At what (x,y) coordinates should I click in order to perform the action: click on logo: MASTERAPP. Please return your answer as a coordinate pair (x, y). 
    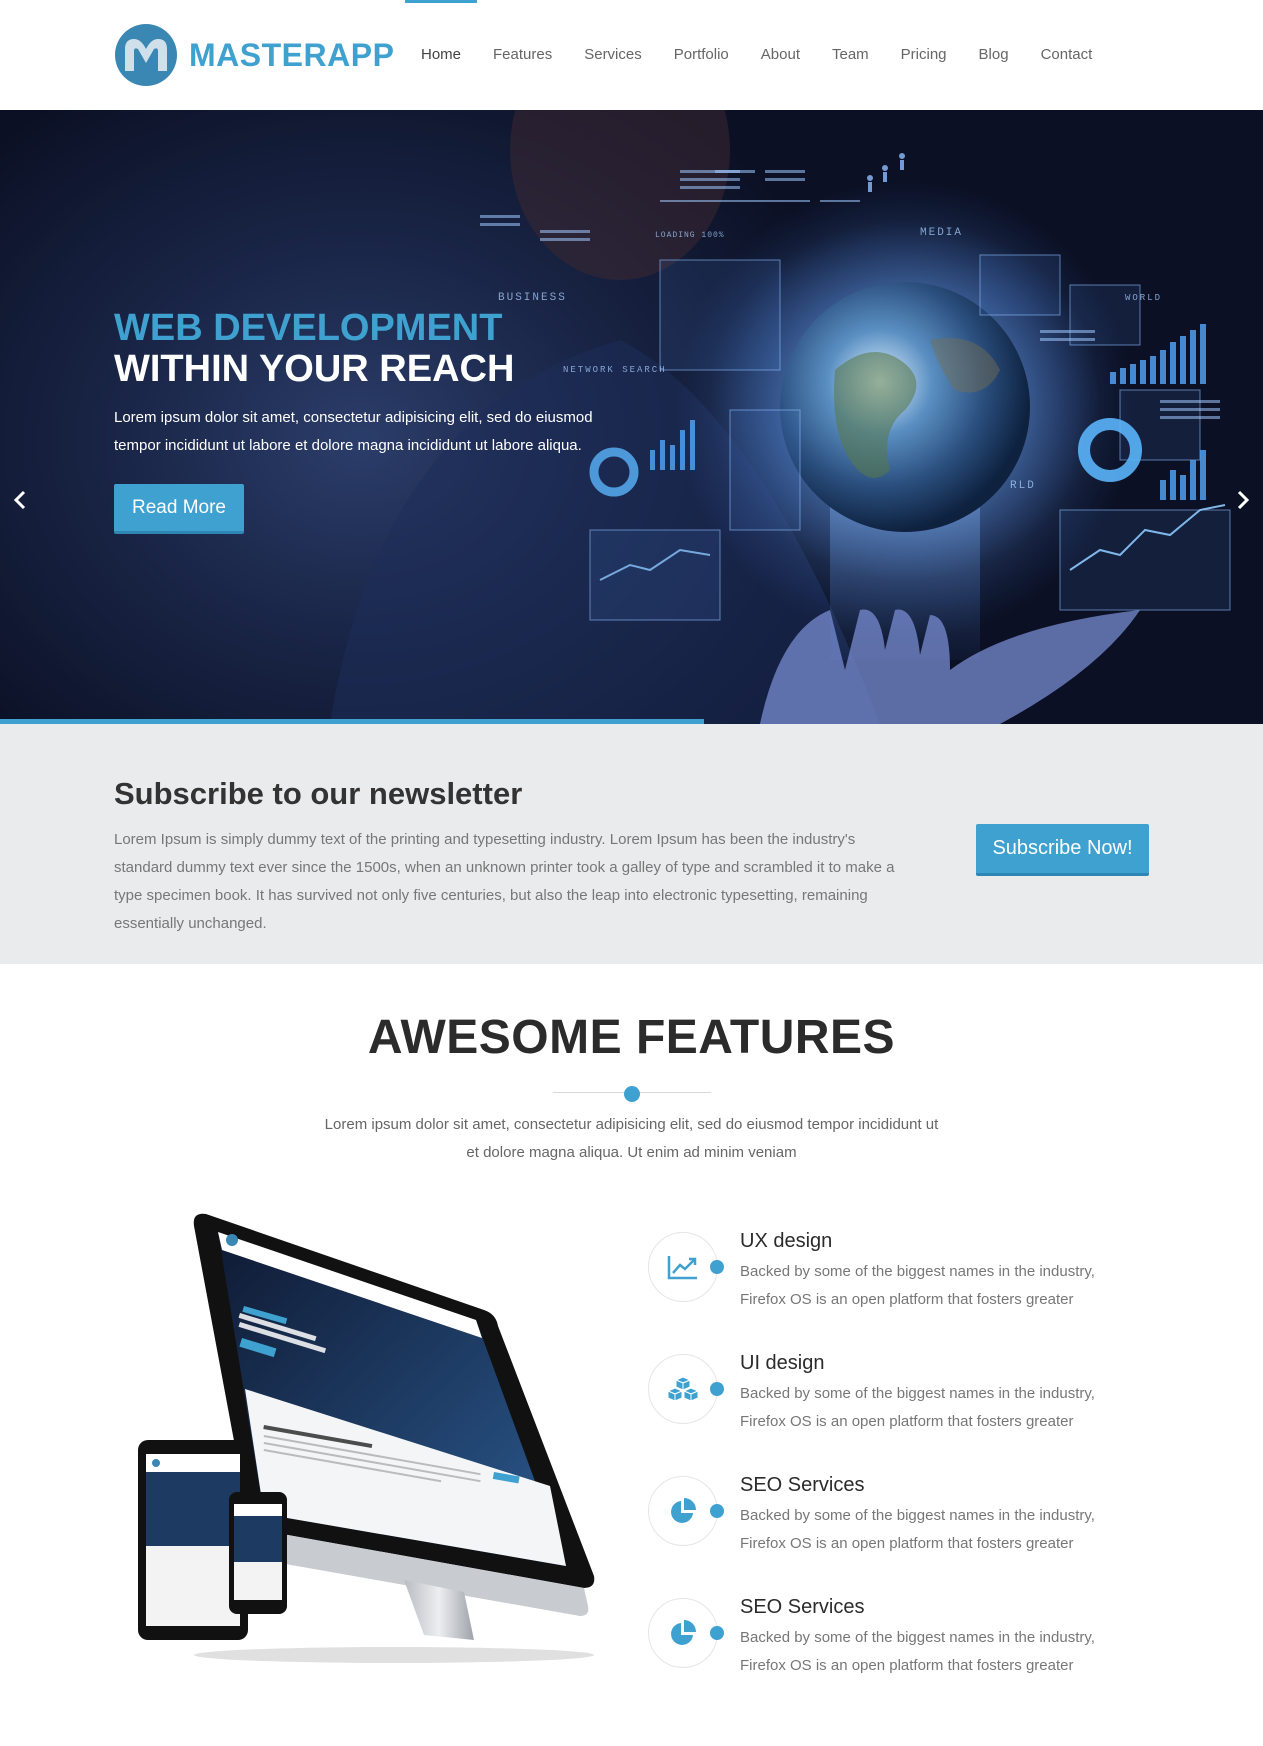
    Looking at the image, I should click on (254, 55).